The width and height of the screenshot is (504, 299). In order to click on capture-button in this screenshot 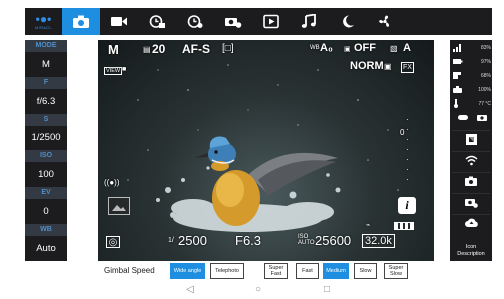, I will do `click(471, 180)`.